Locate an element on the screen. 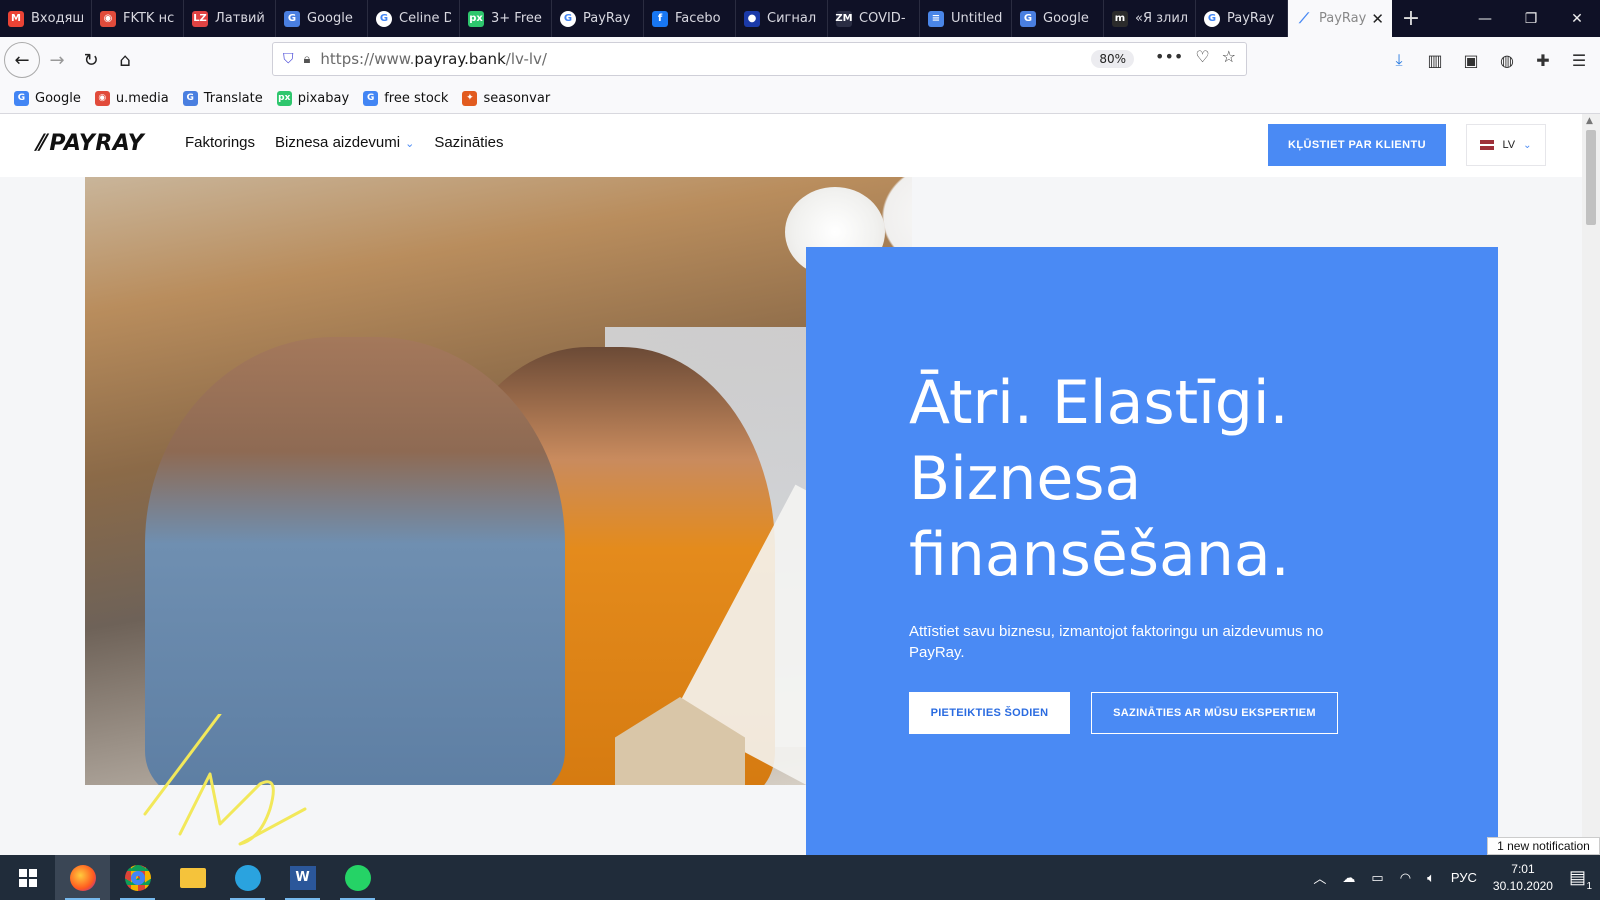 Image resolution: width=1600 pixels, height=900 pixels. bookmark-favicon-icon: ◉ is located at coordinates (102, 98).